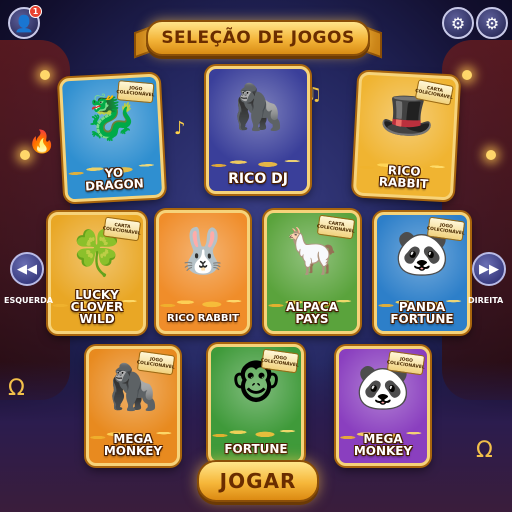 The image size is (512, 512). Describe the element at coordinates (422, 273) in the screenshot. I see `game-card-panda-fortune: 🐼 JOGO COLECIONÁVEL PANDA FORTUNE` at that location.